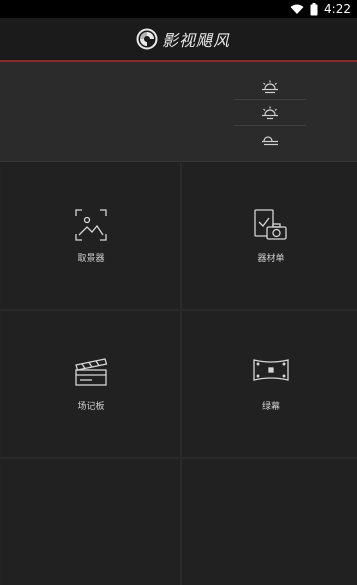 The image size is (357, 585). Describe the element at coordinates (297, 9) in the screenshot. I see `wifi-icon` at that location.